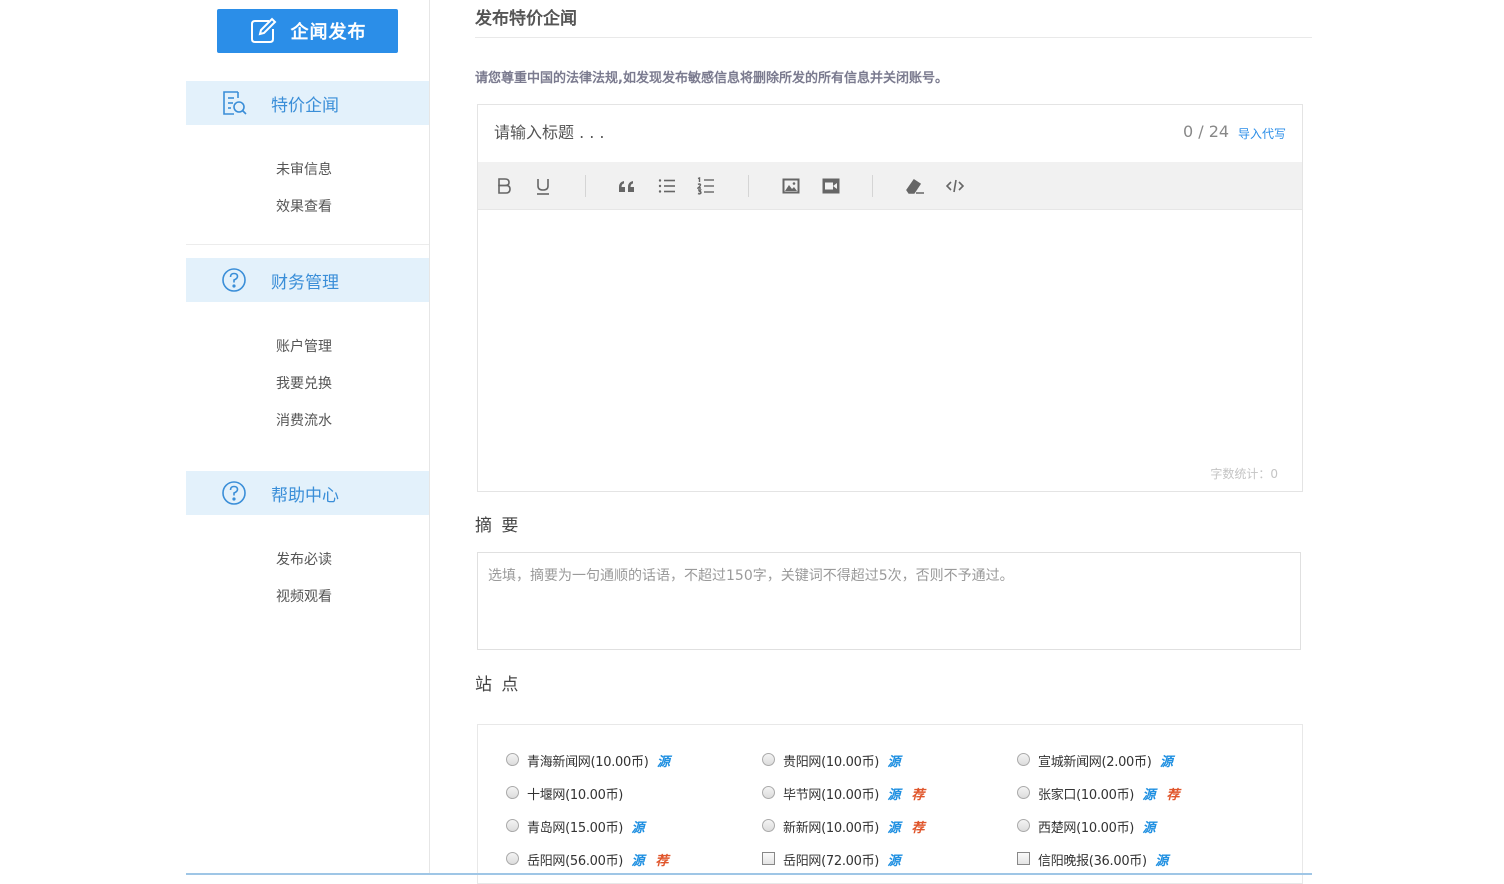  I want to click on sidebar-item-transactions: 消费流水, so click(304, 420).